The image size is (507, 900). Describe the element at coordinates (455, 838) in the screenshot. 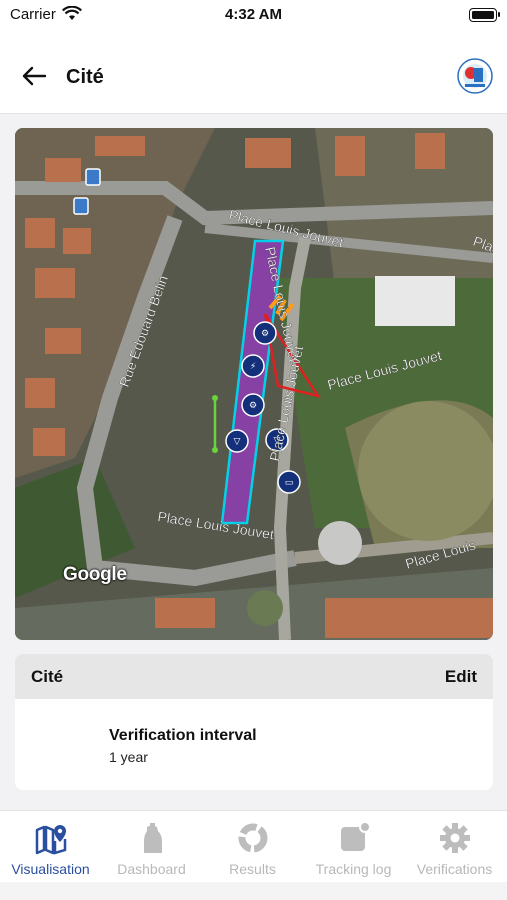

I see `gear-icon` at that location.